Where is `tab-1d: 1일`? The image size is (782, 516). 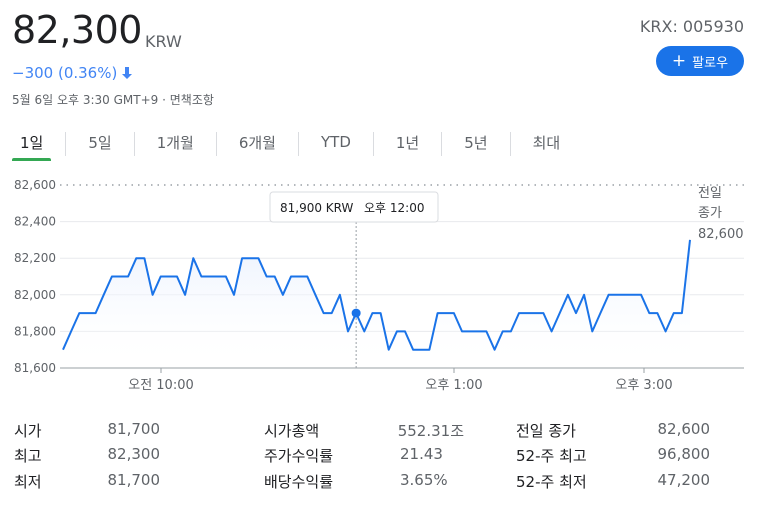
tab-1d: 1일 is located at coordinates (32, 144).